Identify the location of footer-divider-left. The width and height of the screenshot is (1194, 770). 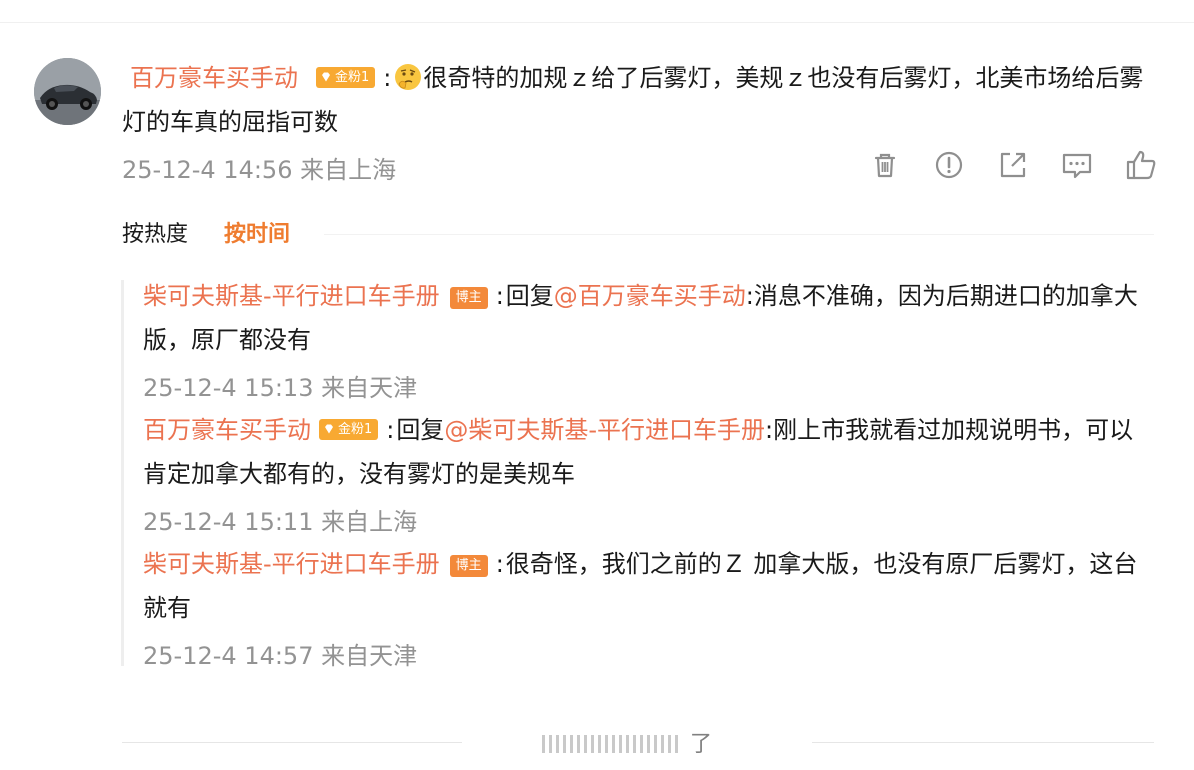
(292, 742).